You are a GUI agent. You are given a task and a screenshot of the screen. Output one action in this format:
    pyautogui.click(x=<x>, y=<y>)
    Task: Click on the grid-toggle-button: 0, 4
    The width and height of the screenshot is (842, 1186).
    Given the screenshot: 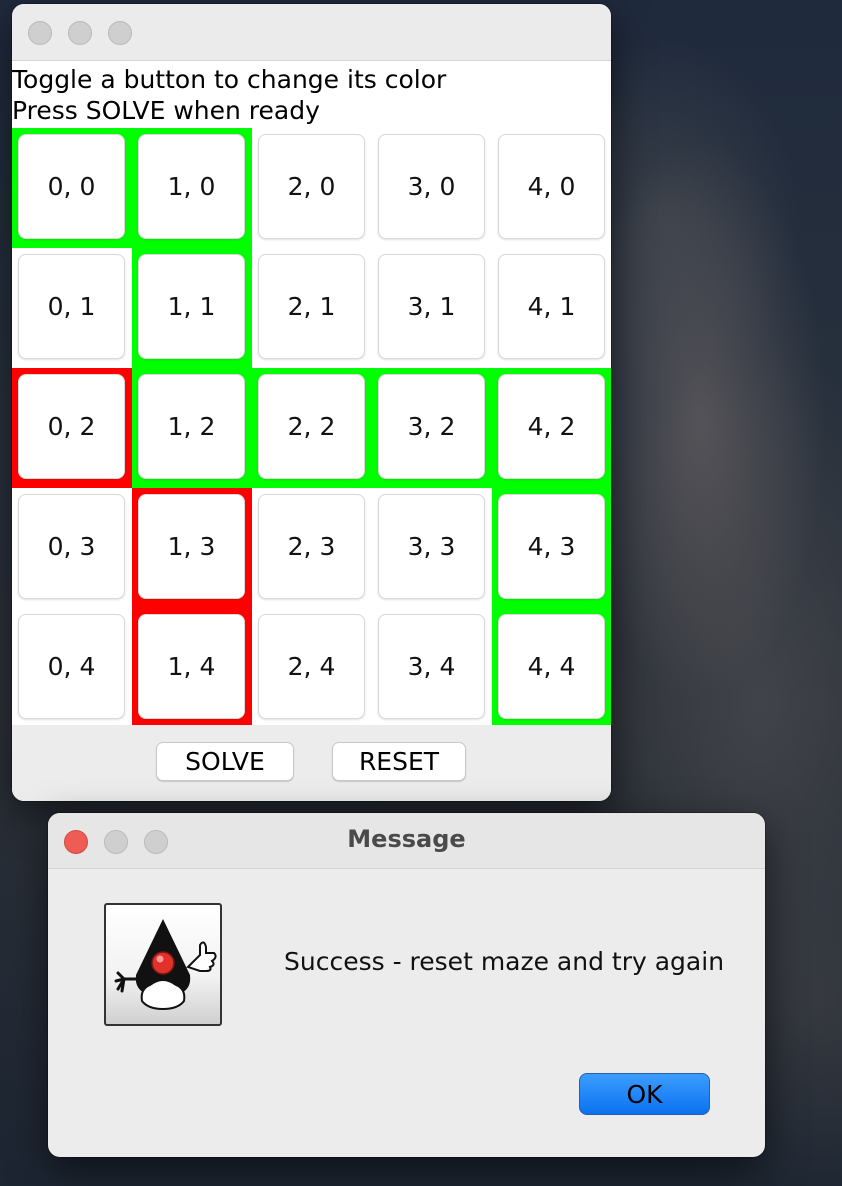 What is the action you would take?
    pyautogui.click(x=71, y=666)
    